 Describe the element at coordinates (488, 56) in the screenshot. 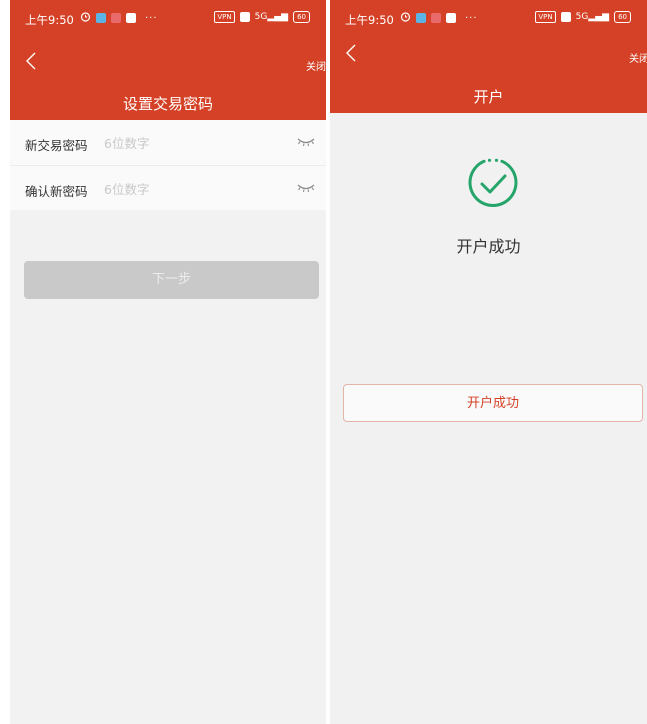

I see `header-bar: 上午9:50 ··· VPN 5G▂▄▆ 60 关闭 开户` at that location.